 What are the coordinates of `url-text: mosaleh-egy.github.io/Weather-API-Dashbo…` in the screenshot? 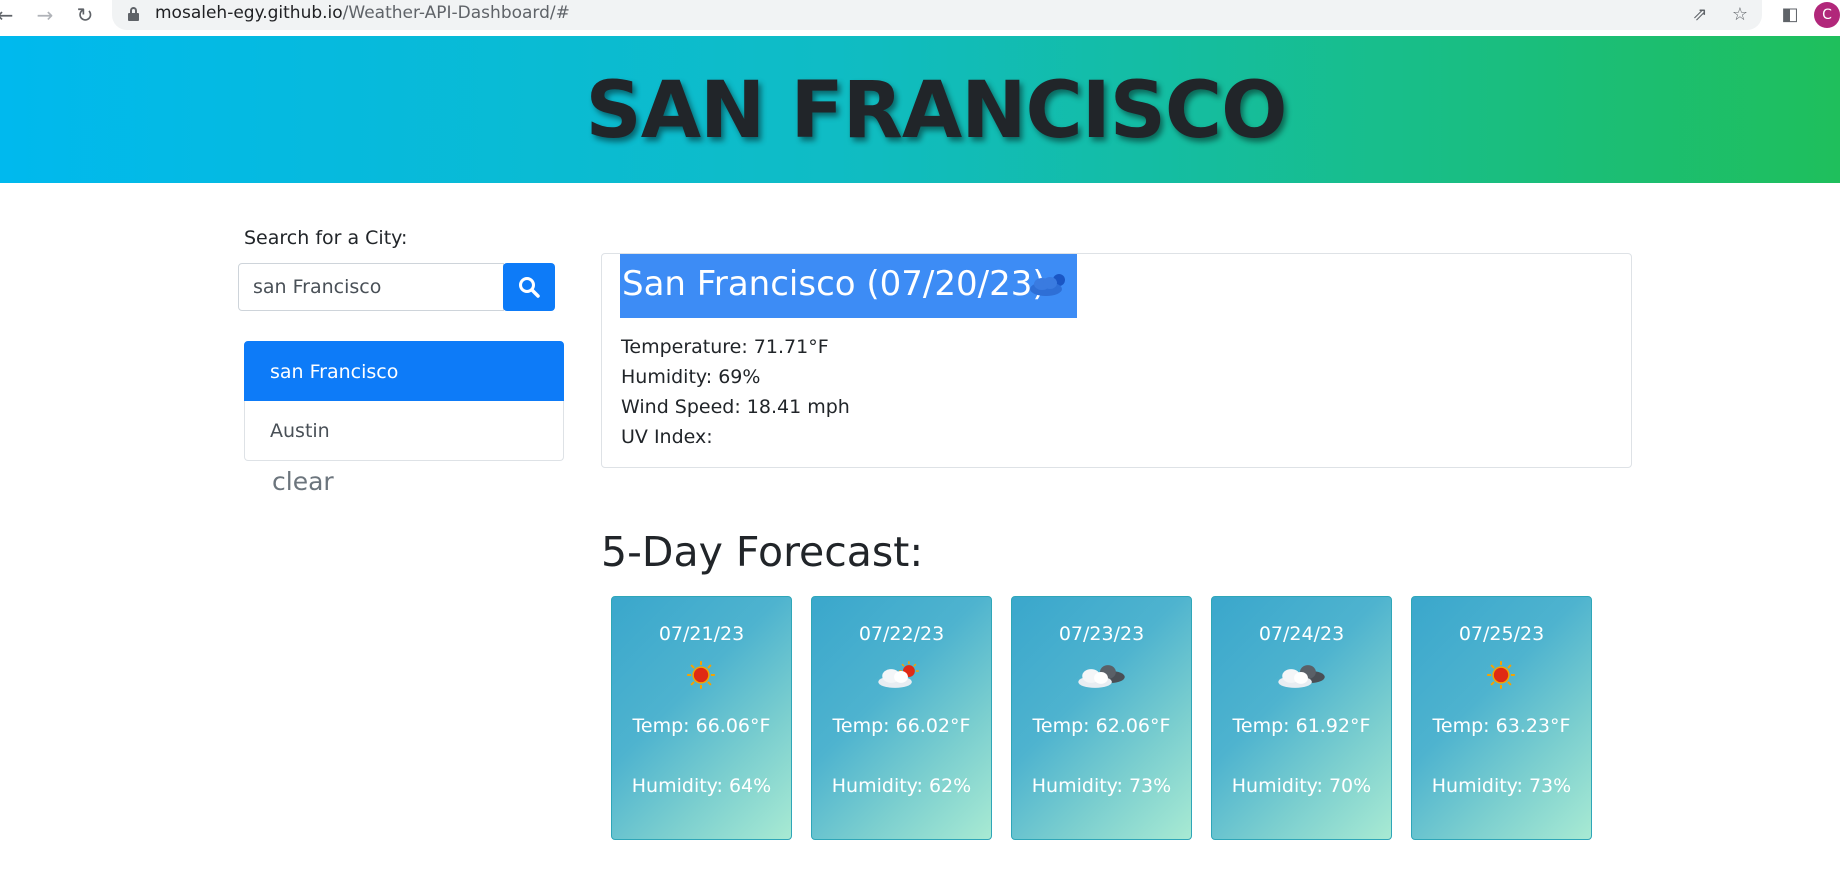 It's located at (362, 13).